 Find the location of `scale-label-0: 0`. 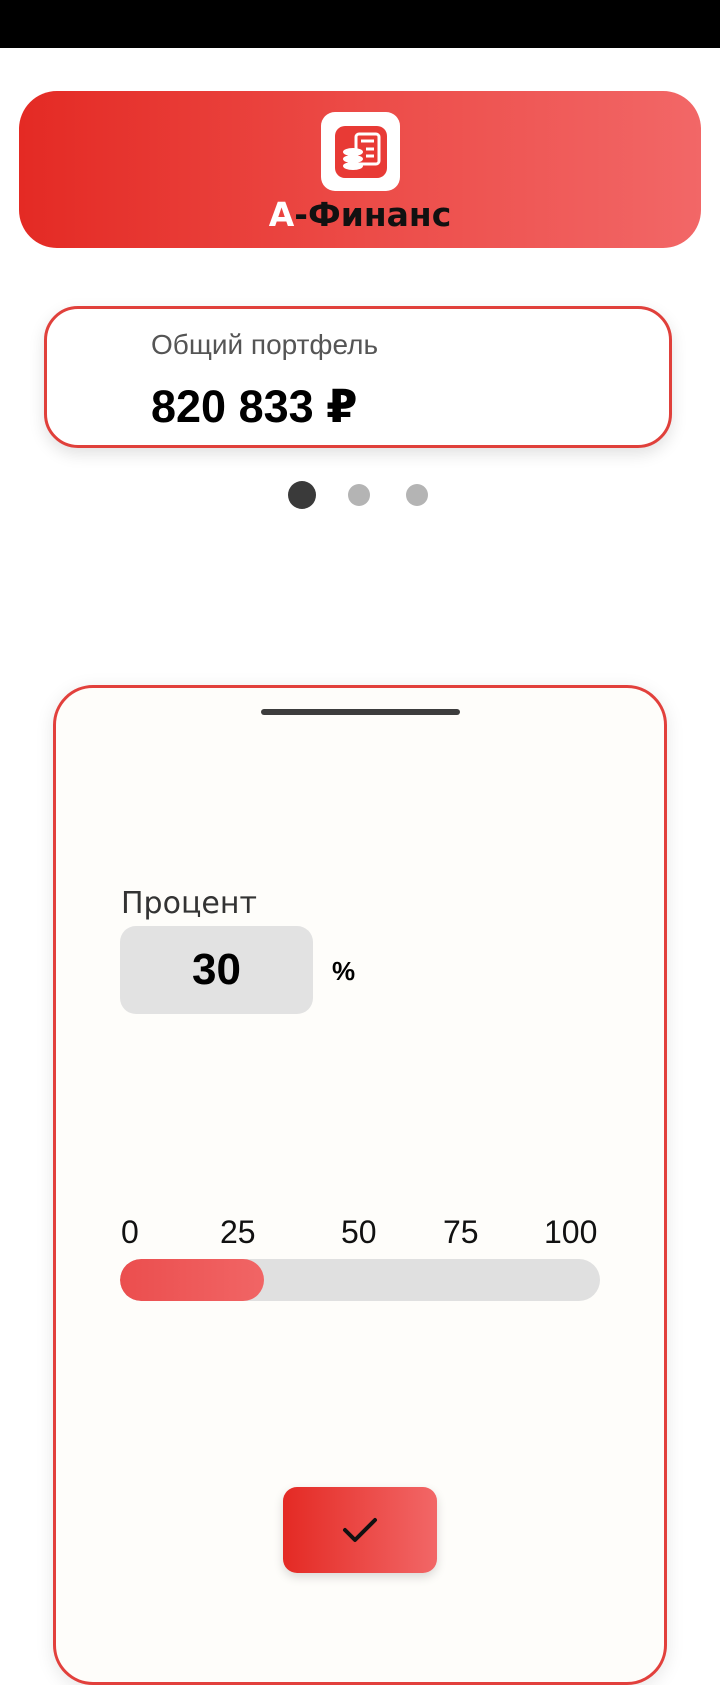

scale-label-0: 0 is located at coordinates (130, 1232).